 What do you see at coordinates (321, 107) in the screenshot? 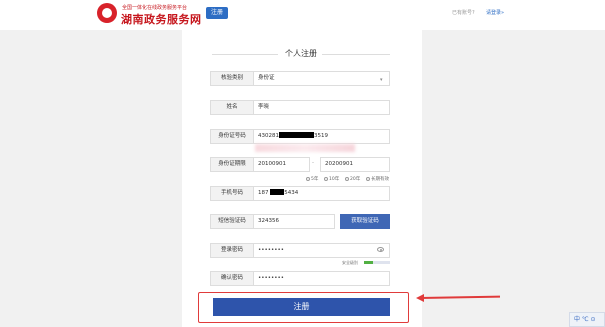
I see `name-input: 李晓` at bounding box center [321, 107].